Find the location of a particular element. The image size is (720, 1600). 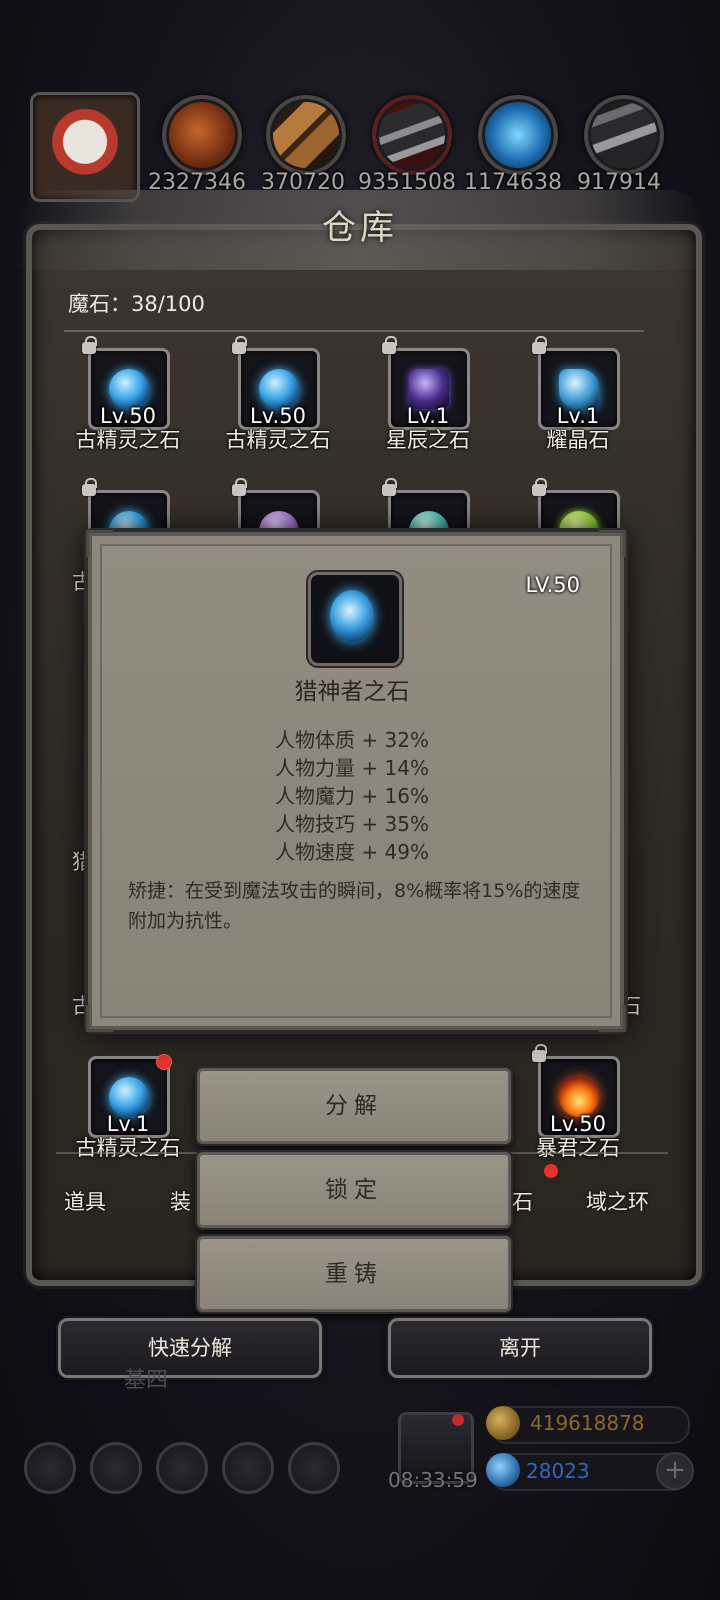

rank-icon is located at coordinates (314, 1468).